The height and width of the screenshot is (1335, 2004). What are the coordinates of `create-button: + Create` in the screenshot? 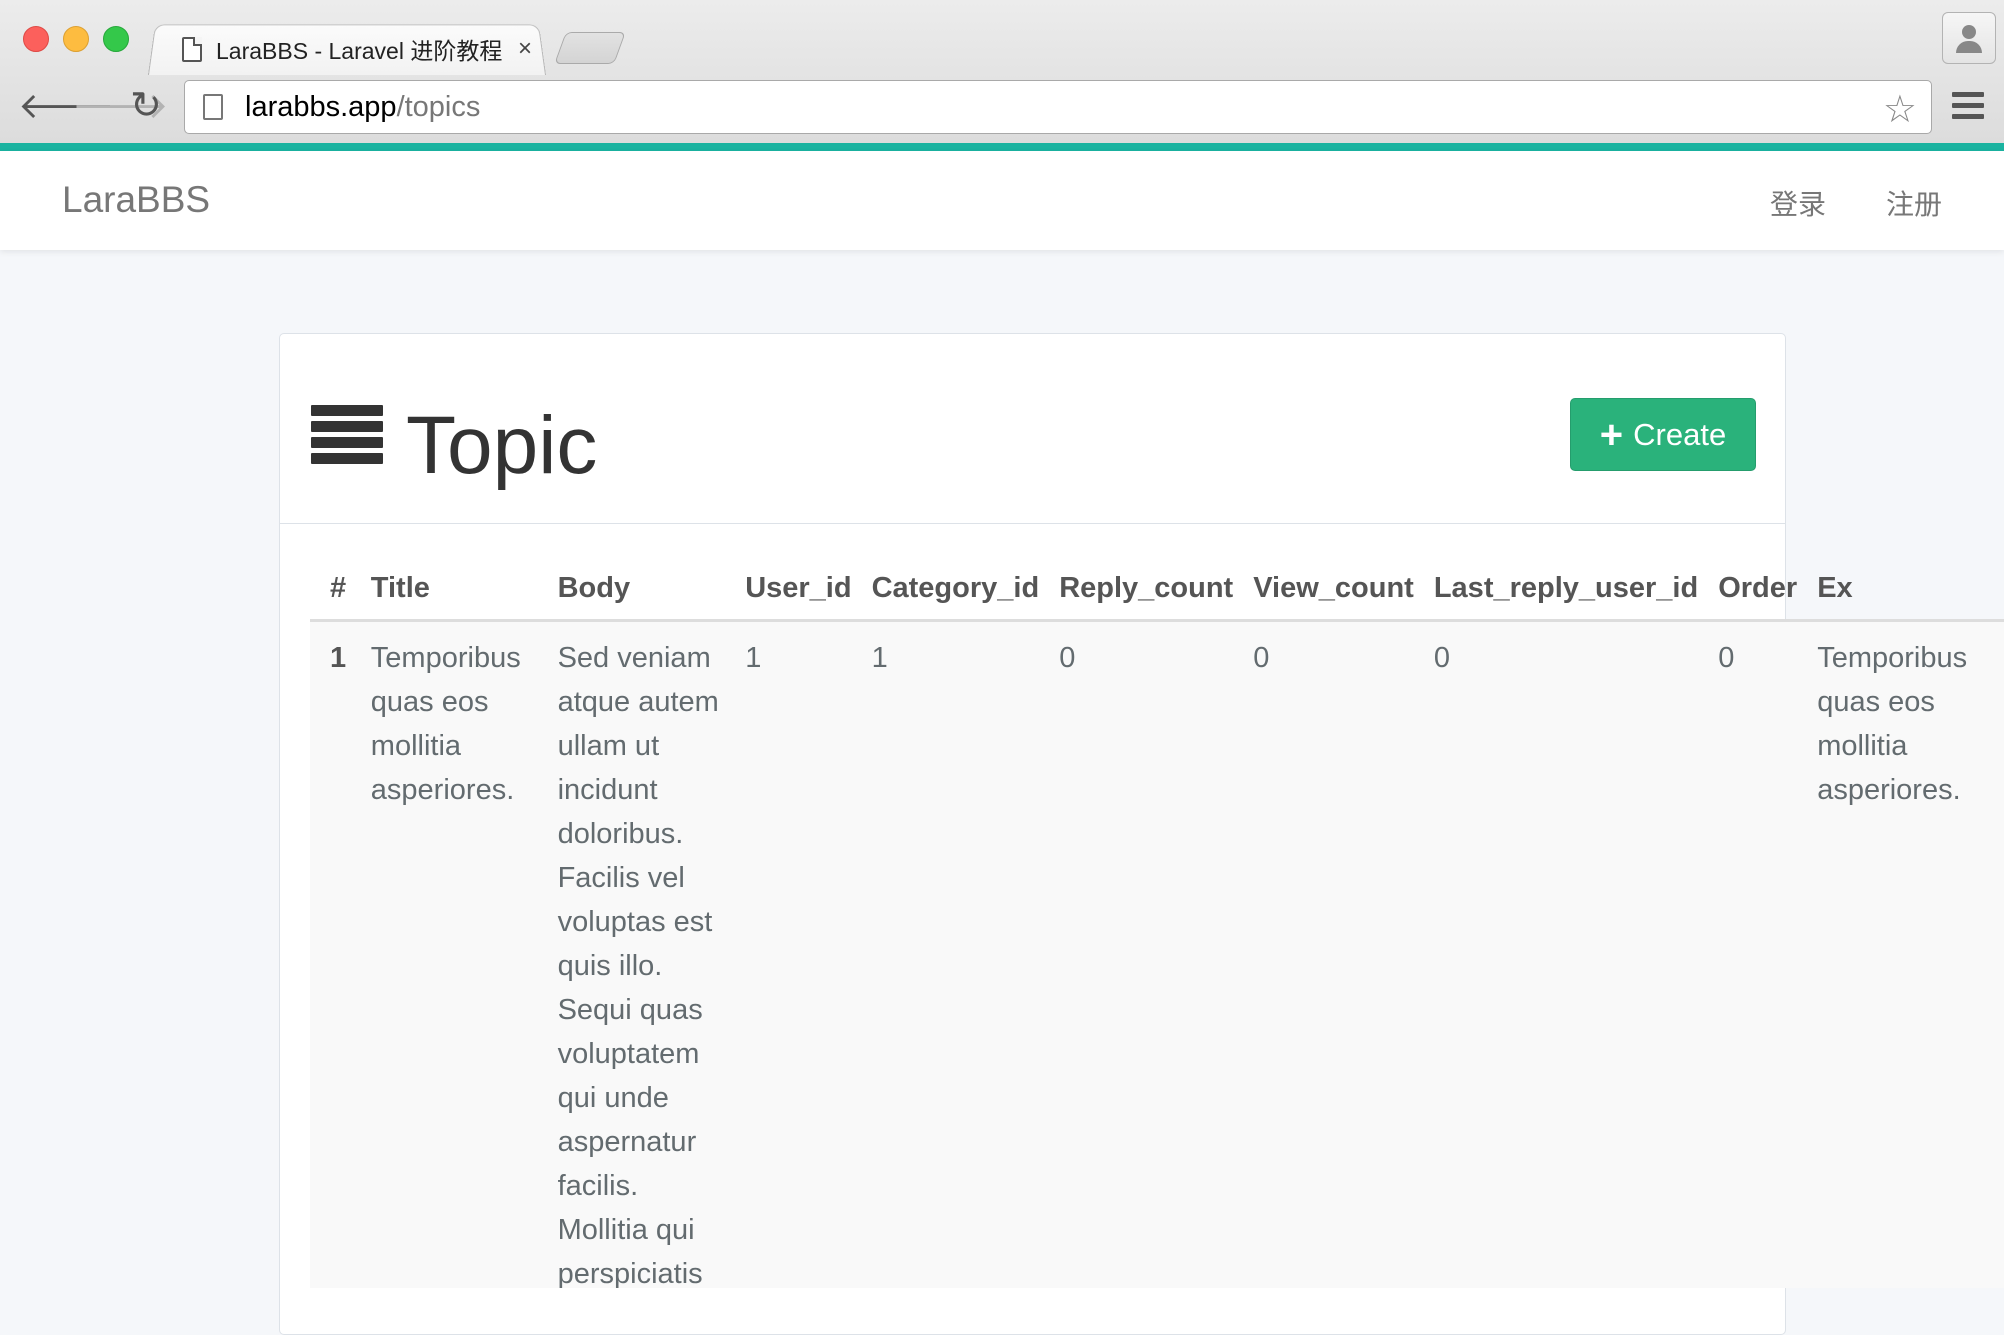 It's located at (1663, 434).